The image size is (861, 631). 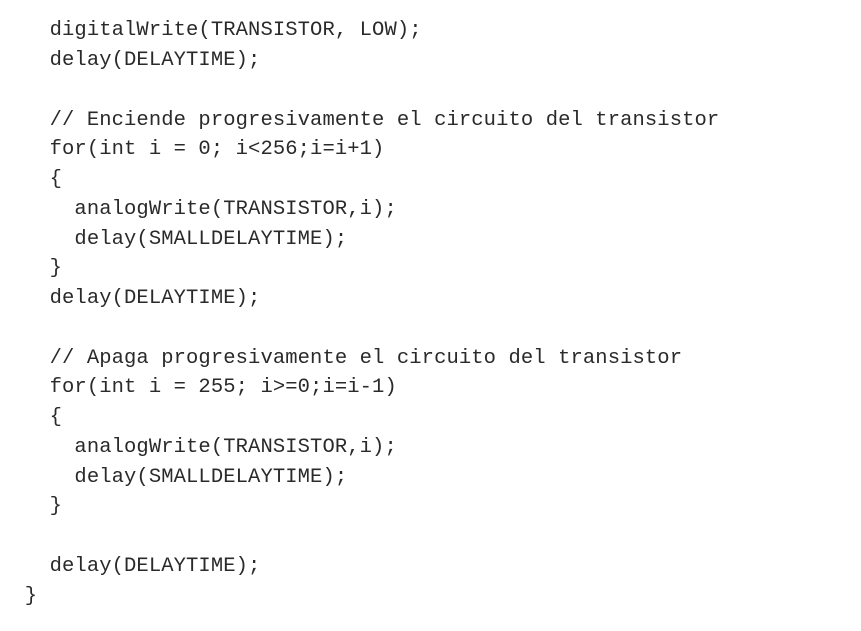 What do you see at coordinates (192, 149) in the screenshot?
I see `code-line: for(int i = 0; i<256;i=i+1)` at bounding box center [192, 149].